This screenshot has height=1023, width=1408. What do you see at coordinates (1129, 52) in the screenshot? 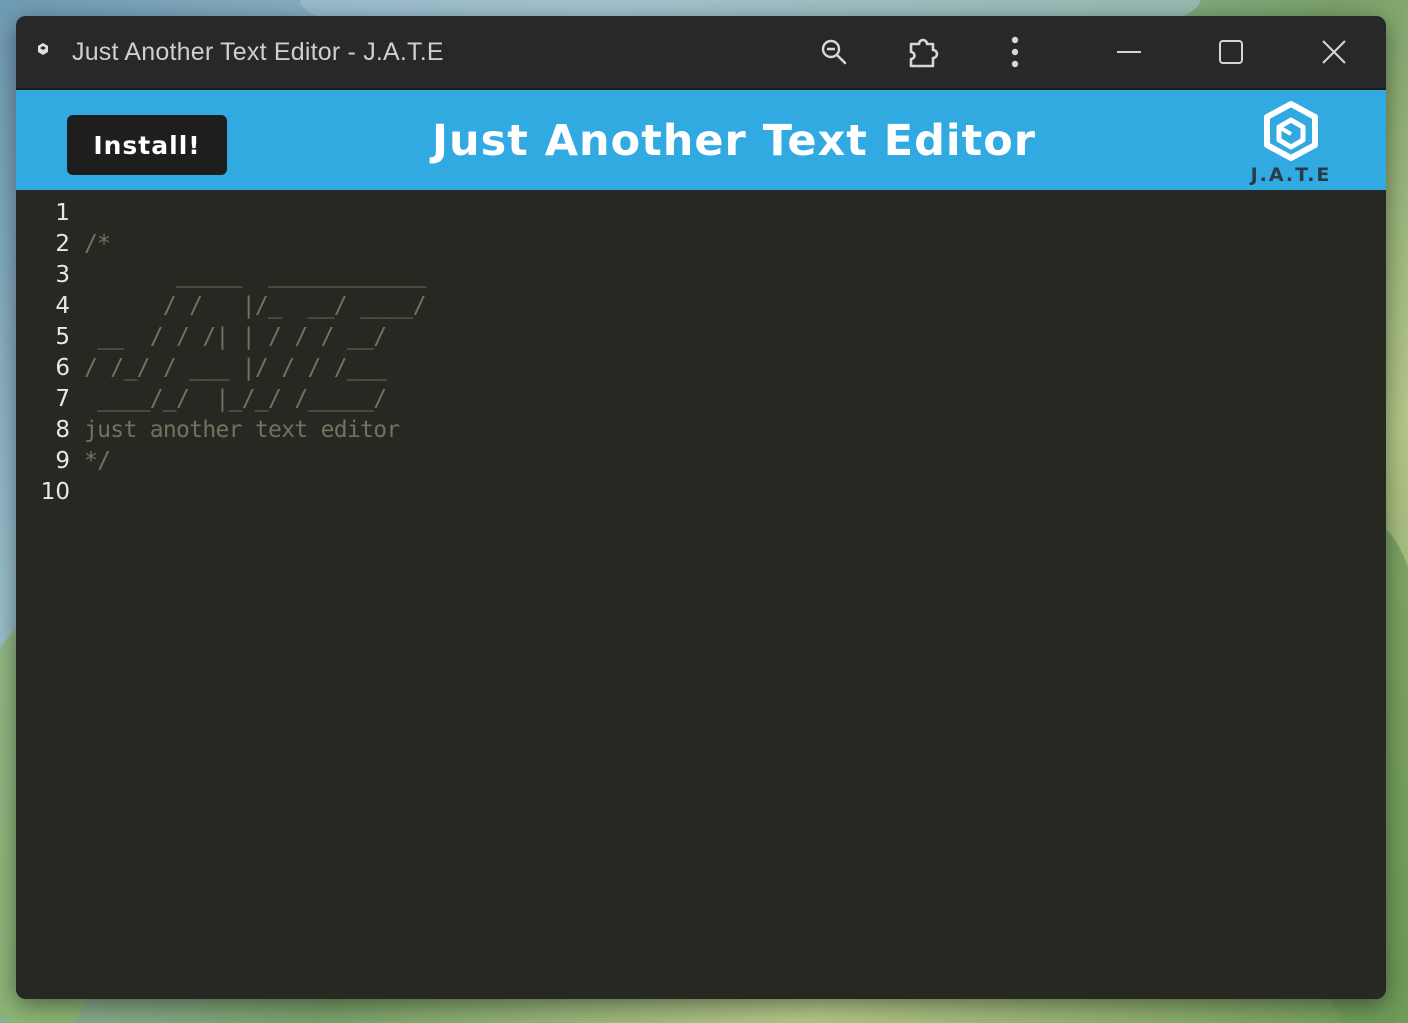
I see `minimize-icon` at bounding box center [1129, 52].